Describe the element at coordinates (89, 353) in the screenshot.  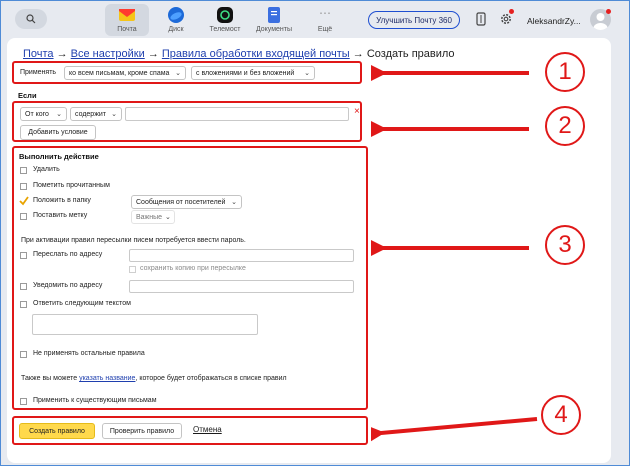
I see `dont-apply-others-label: Не применять остальные правила` at that location.